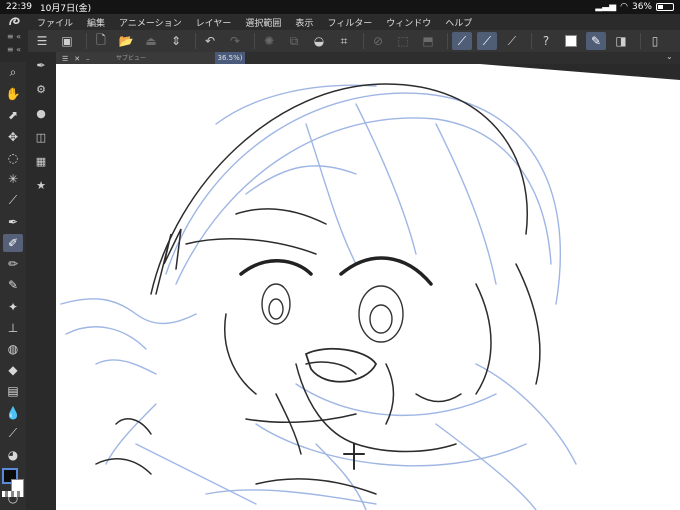 Image resolution: width=680 pixels, height=510 pixels. What do you see at coordinates (624, 7) in the screenshot?
I see `wifi-icon: ◠` at bounding box center [624, 7].